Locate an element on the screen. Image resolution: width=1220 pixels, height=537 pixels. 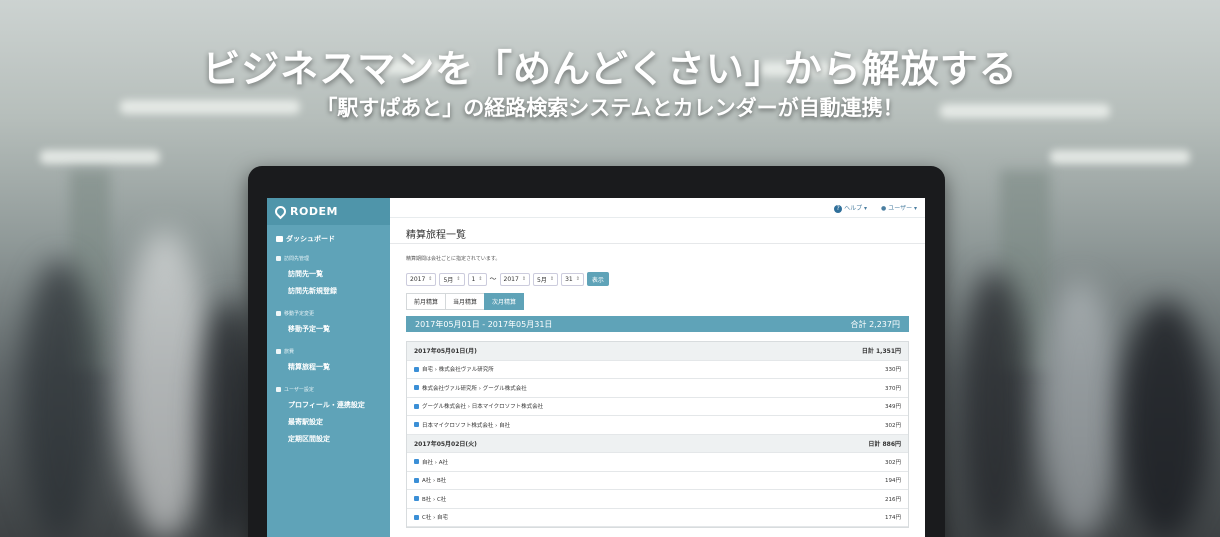
app-logo: RODEM is located at coordinates (328, 211).